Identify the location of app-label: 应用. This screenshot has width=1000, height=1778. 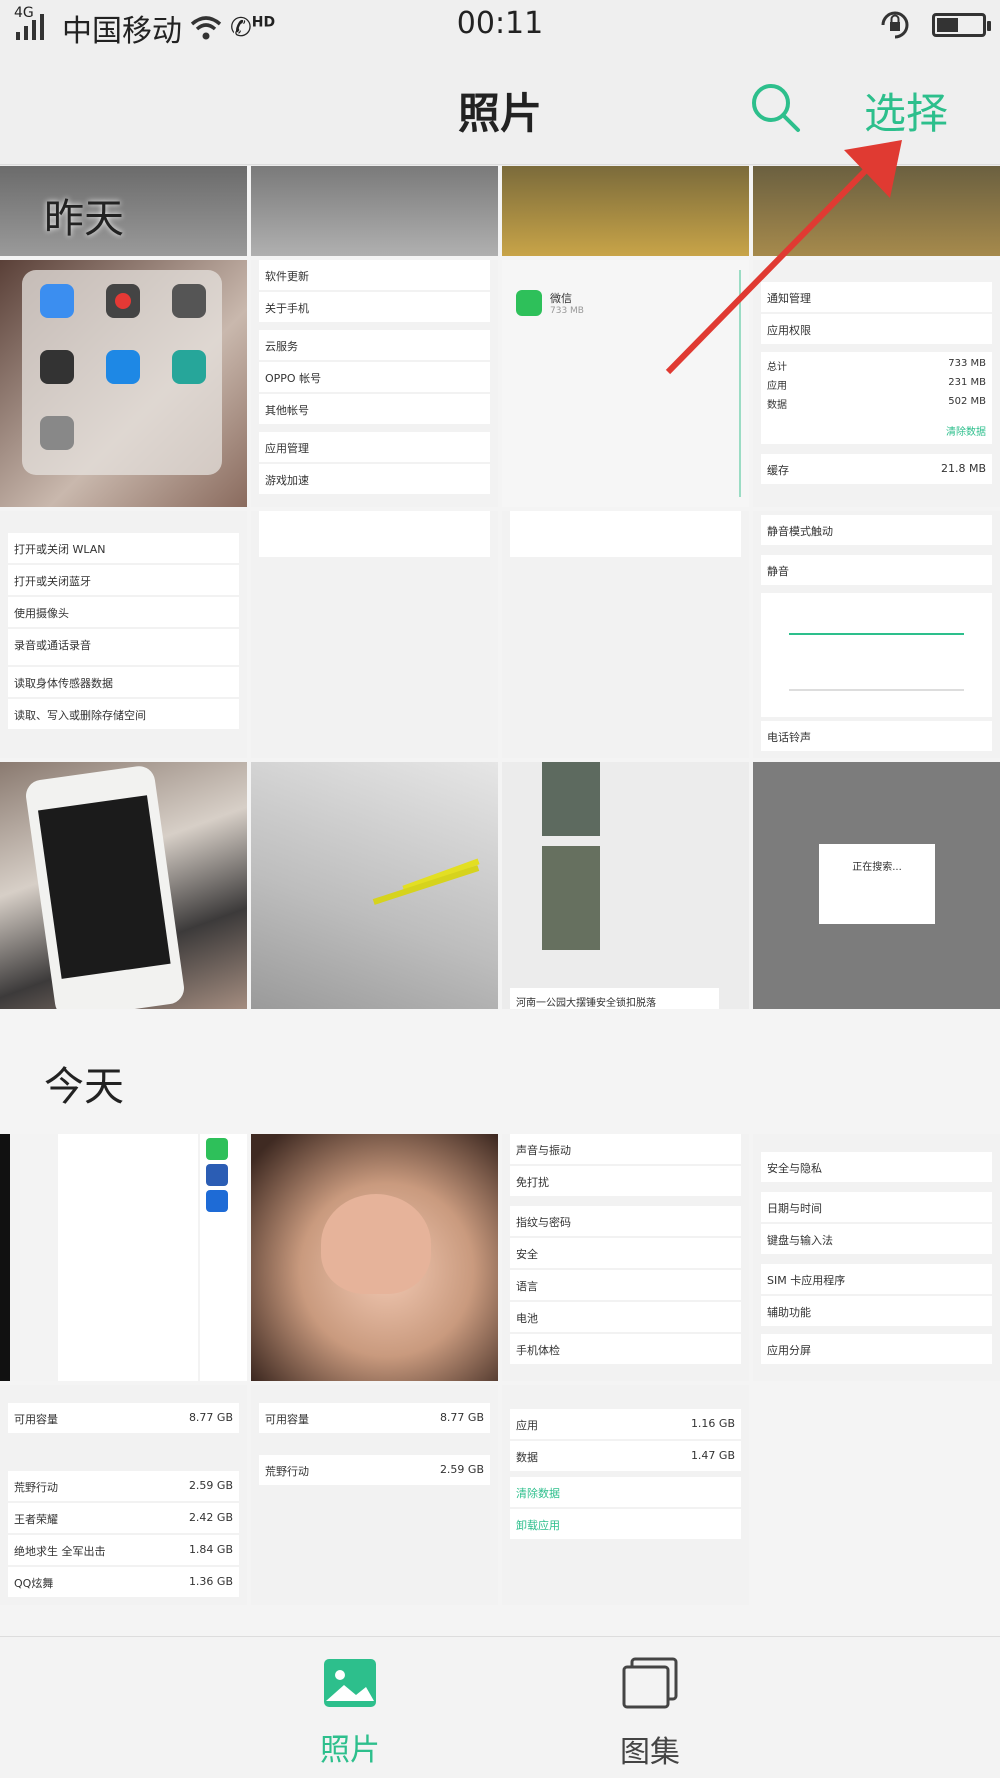
(777, 386).